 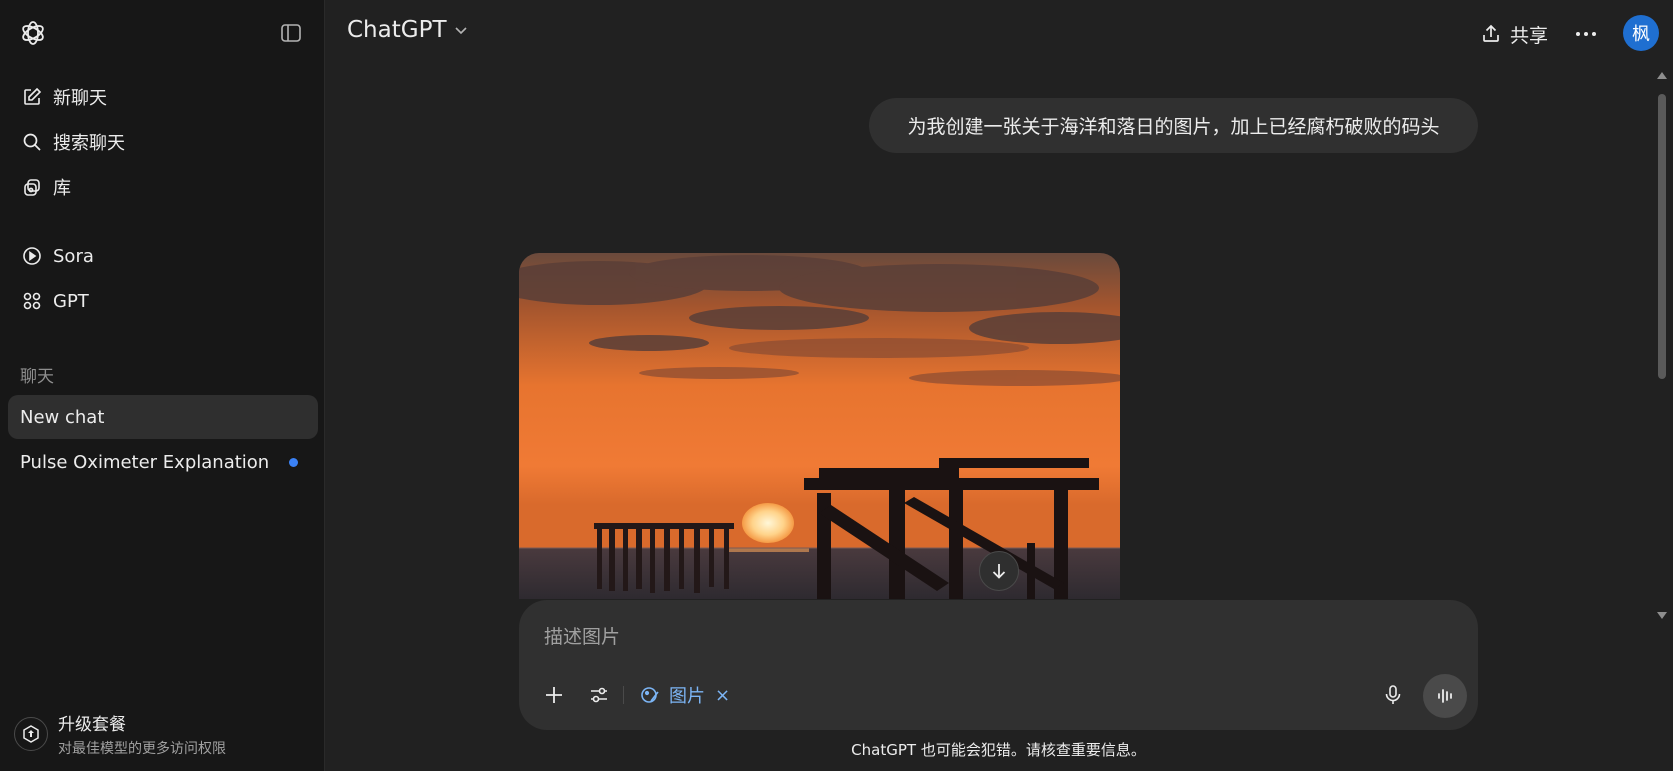 I want to click on page-title: ChatGPT, so click(x=397, y=30).